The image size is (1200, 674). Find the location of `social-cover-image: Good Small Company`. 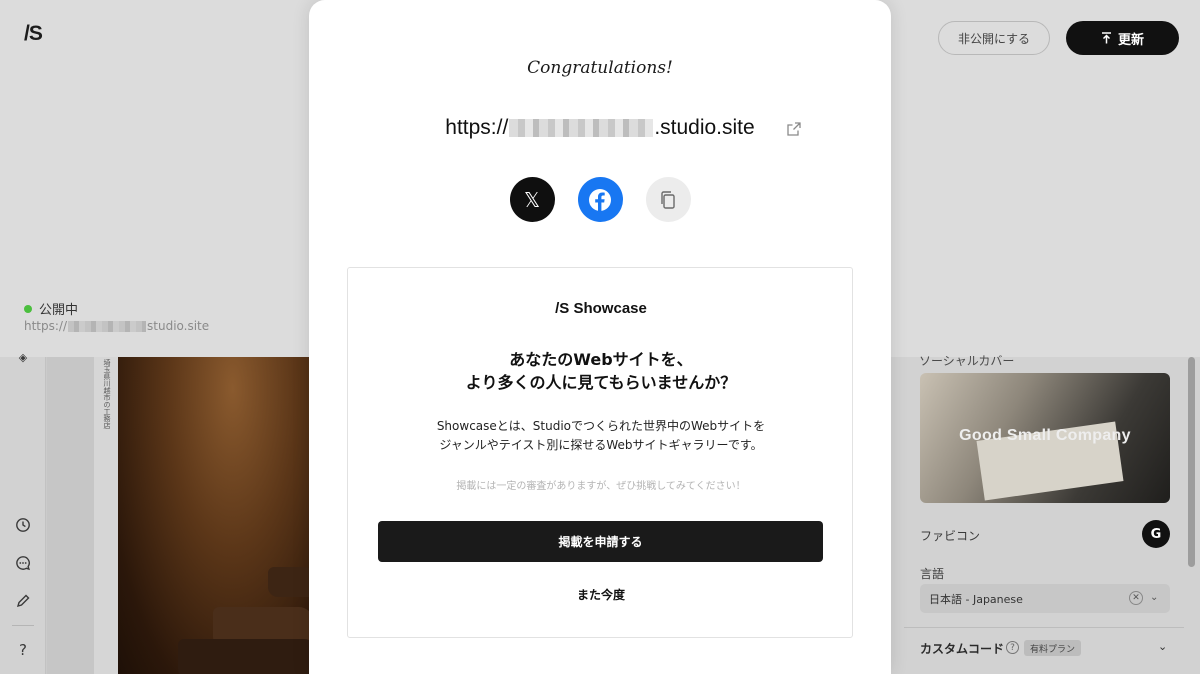

social-cover-image: Good Small Company is located at coordinates (1045, 438).